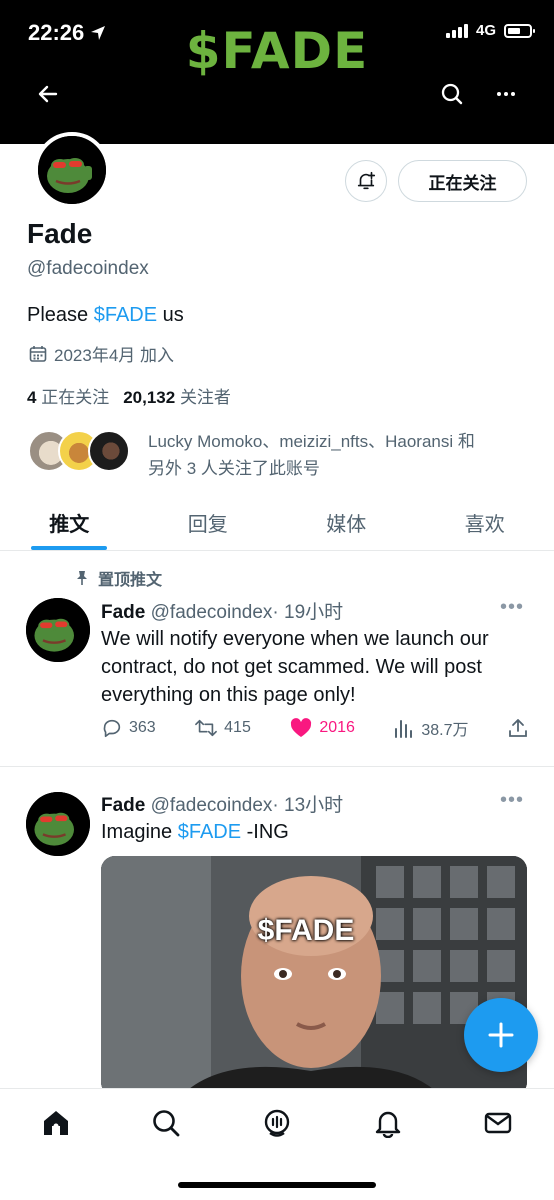  What do you see at coordinates (337, 727) in the screenshot?
I see `like-count: 2016` at bounding box center [337, 727].